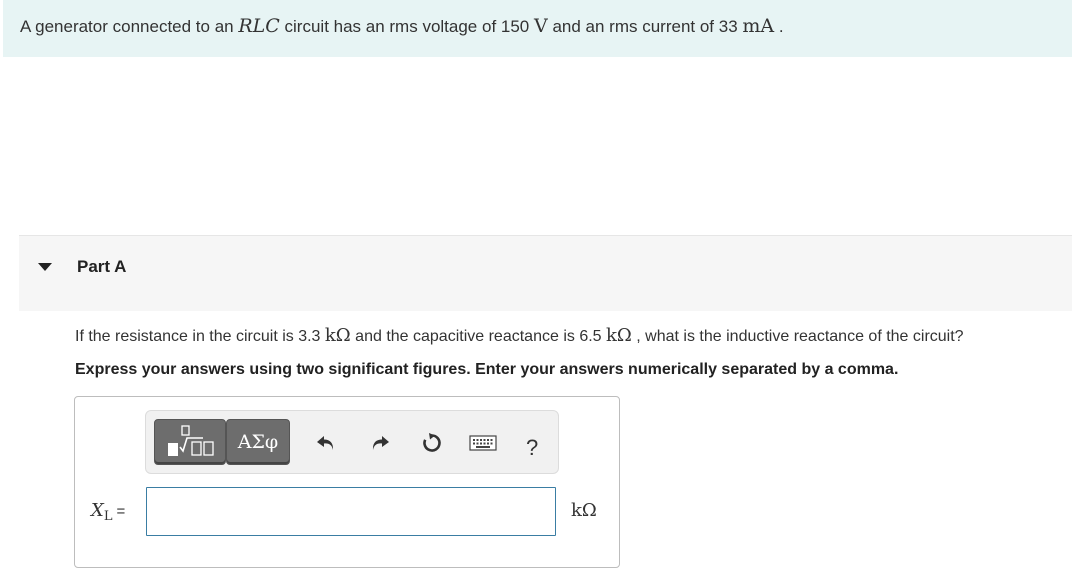 The width and height of the screenshot is (1072, 568). What do you see at coordinates (45, 267) in the screenshot?
I see `collapse-caret-icon` at bounding box center [45, 267].